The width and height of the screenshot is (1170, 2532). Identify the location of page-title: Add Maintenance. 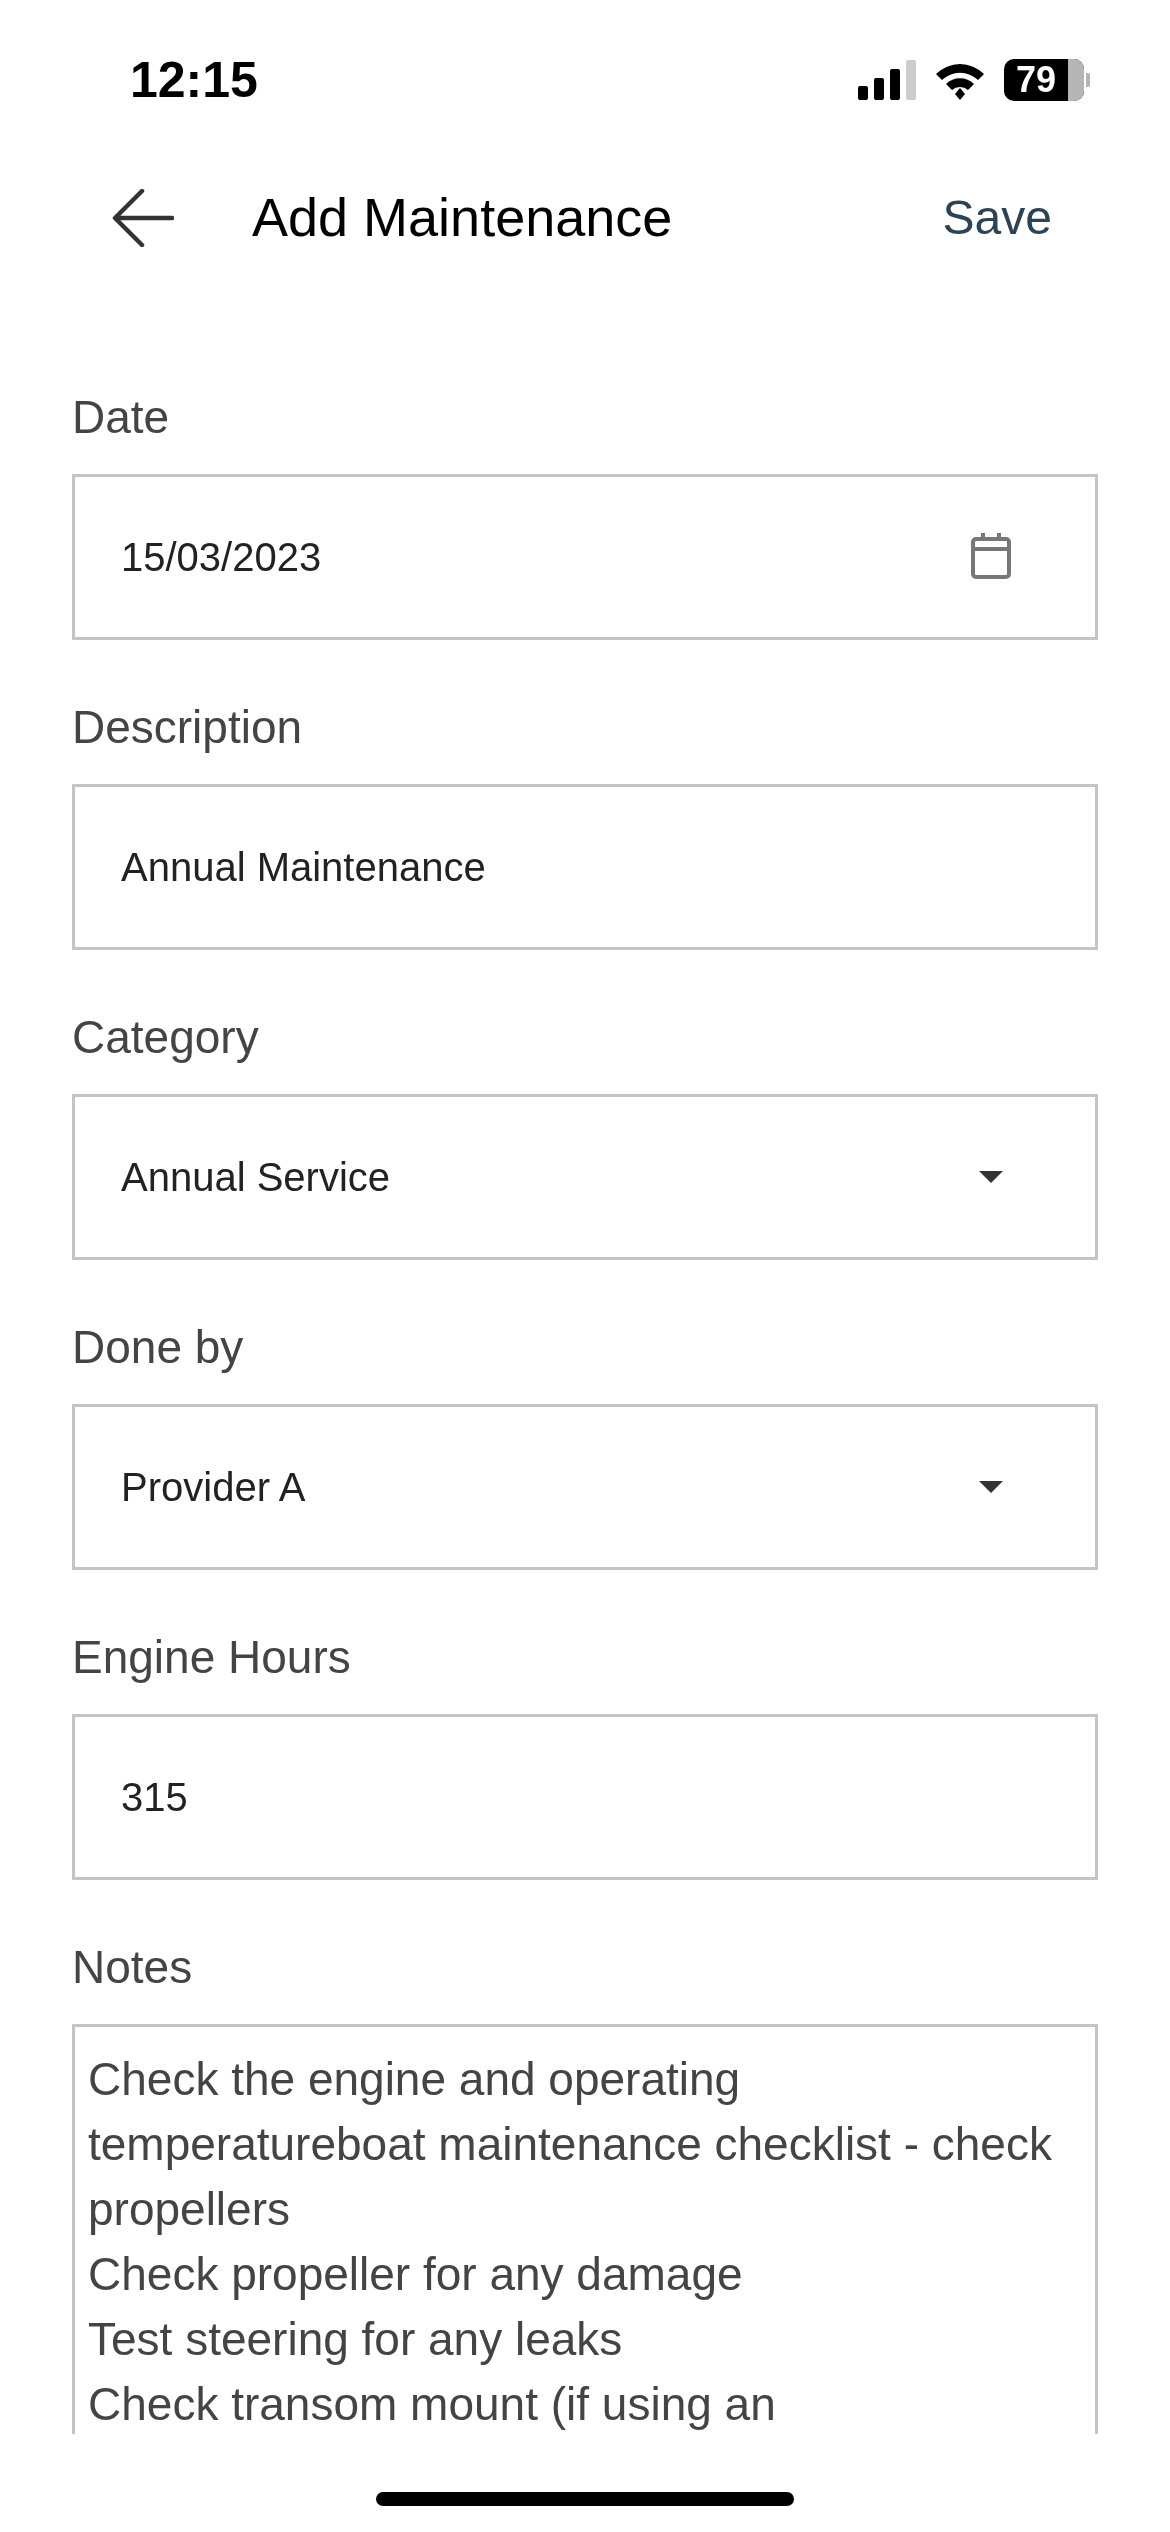
(462, 217).